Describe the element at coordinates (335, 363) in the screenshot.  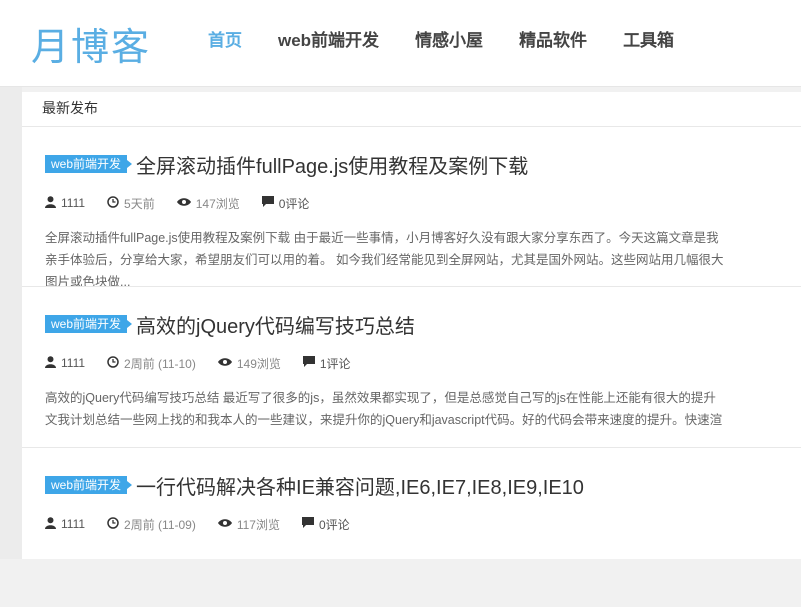
I see `comment-count: 1评论` at that location.